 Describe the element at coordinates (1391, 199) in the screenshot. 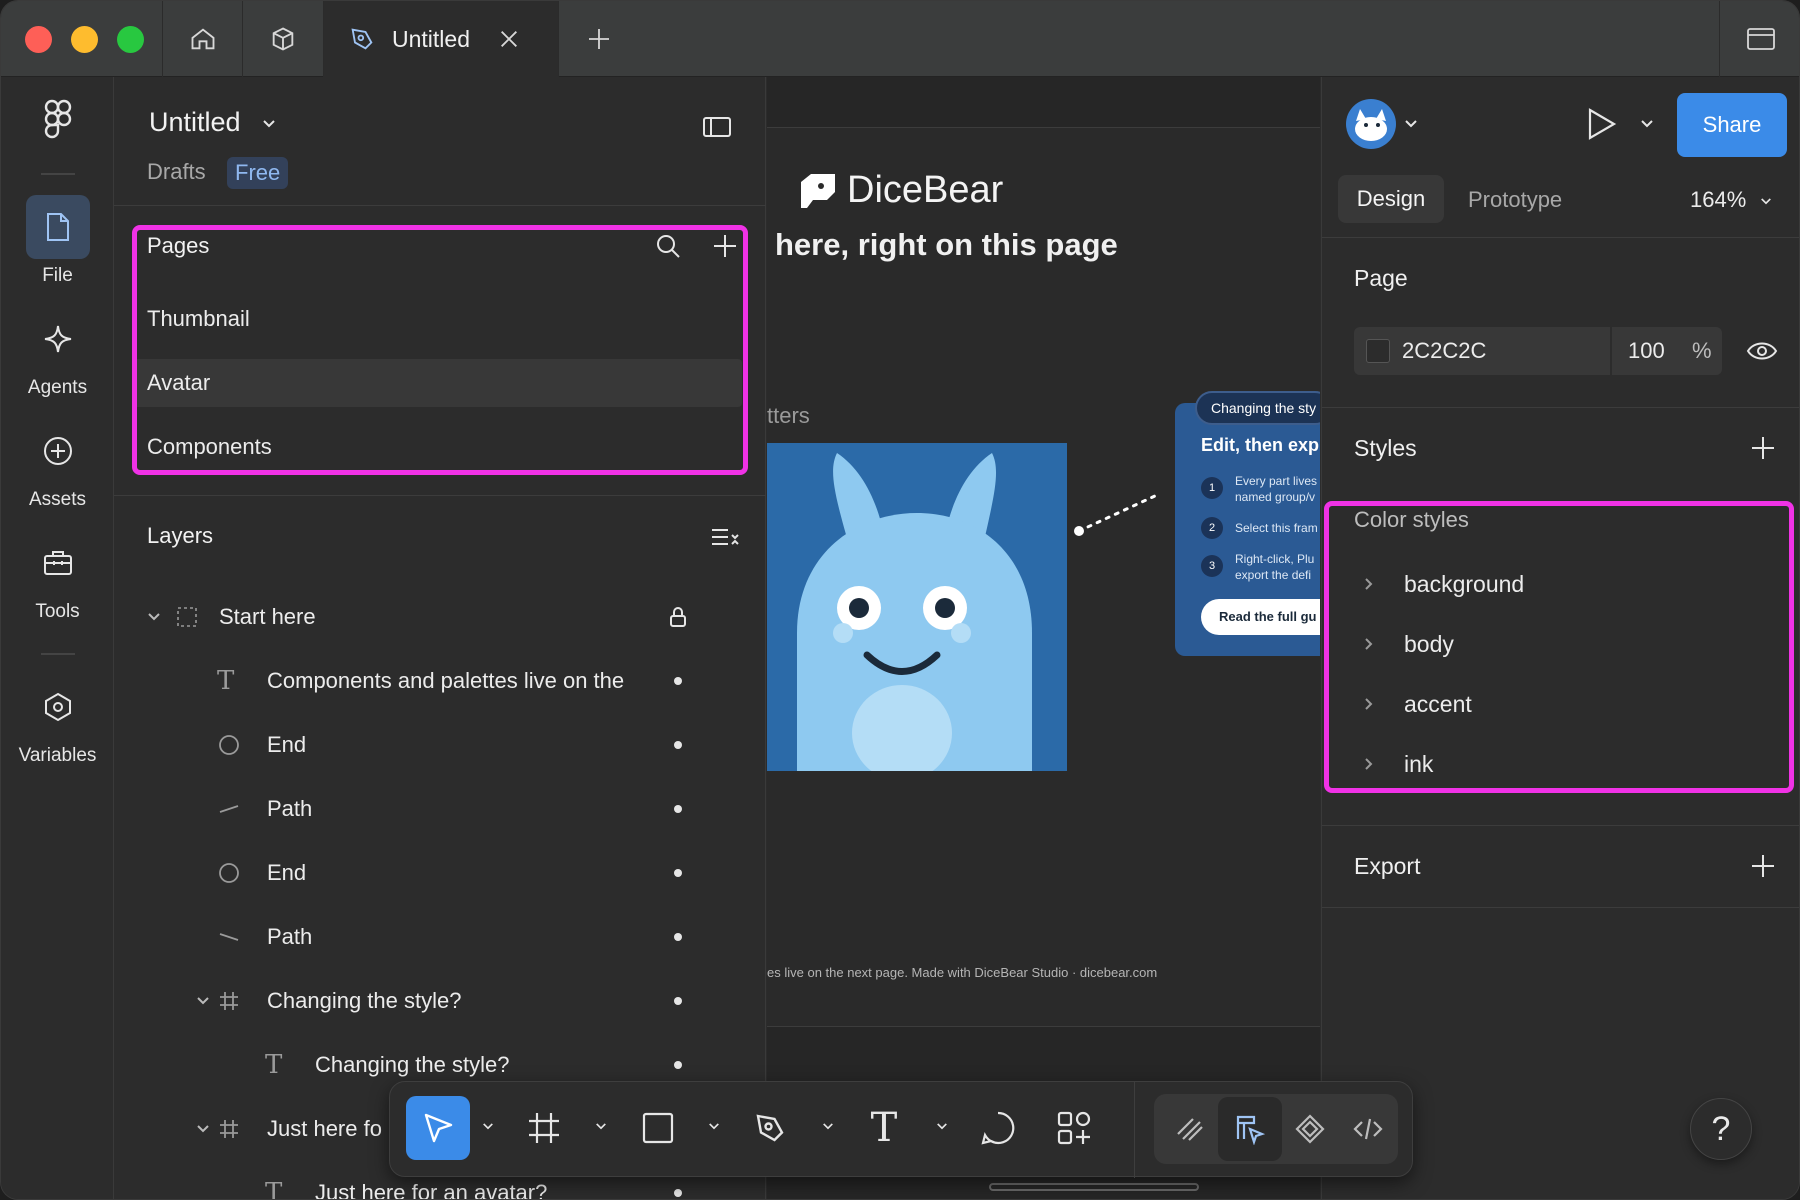

I see `tab-design: Design` at that location.